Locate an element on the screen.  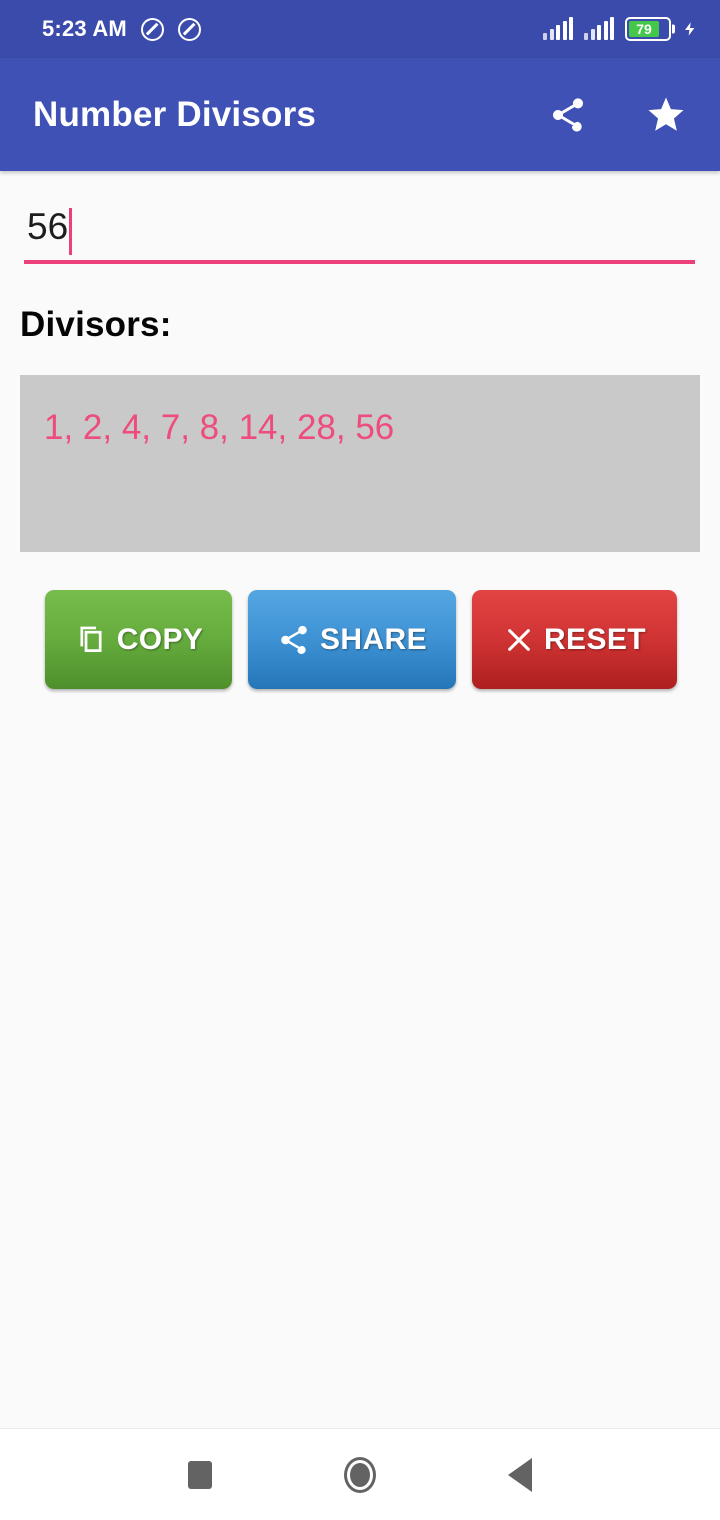
copy-button-label: COPY is located at coordinates (160, 639).